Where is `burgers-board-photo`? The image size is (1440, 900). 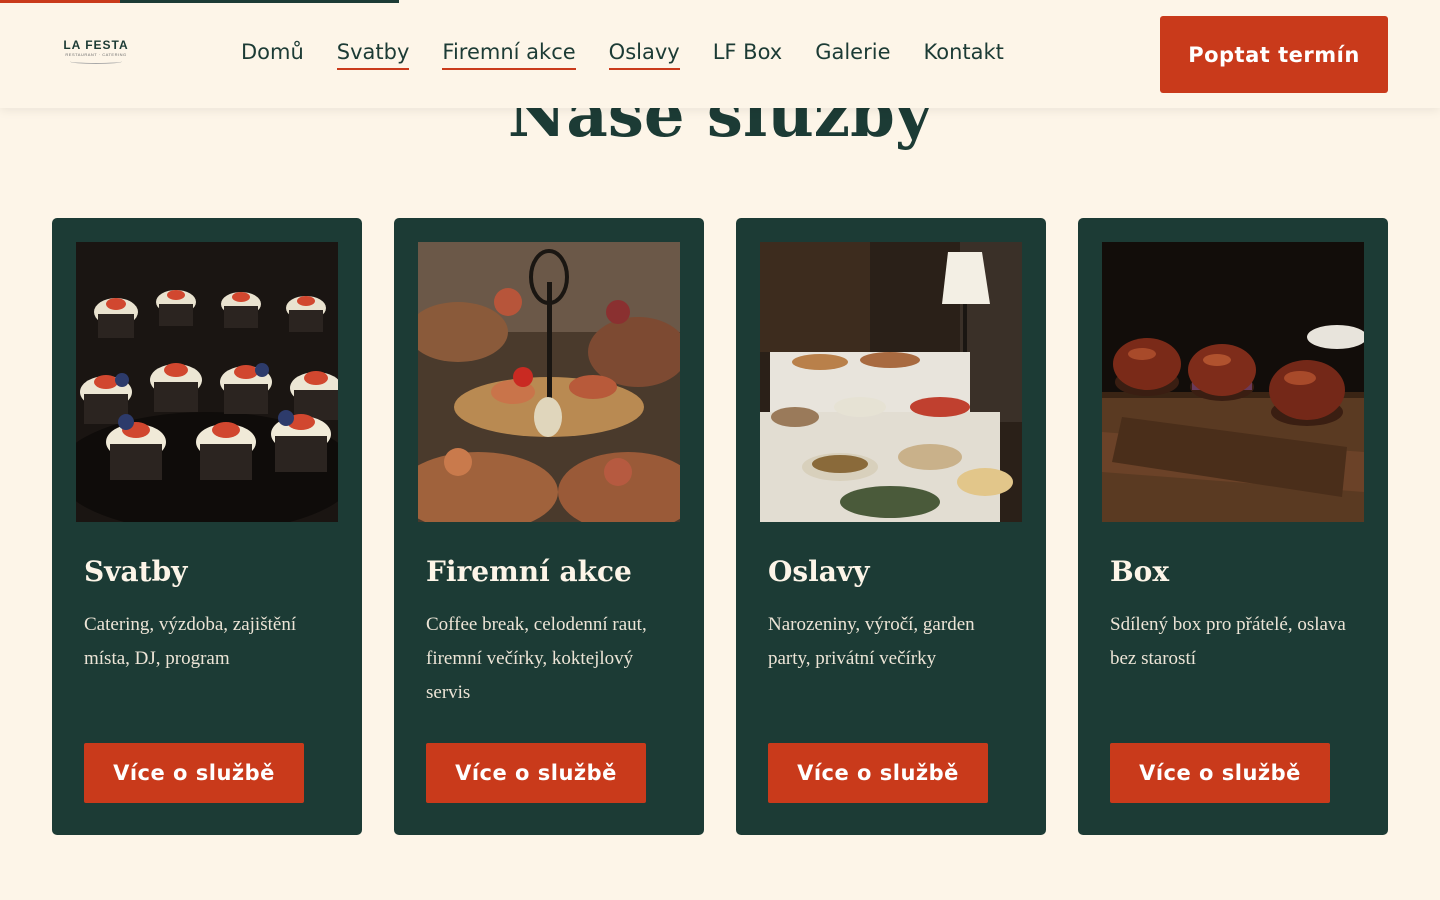 burgers-board-photo is located at coordinates (1233, 382).